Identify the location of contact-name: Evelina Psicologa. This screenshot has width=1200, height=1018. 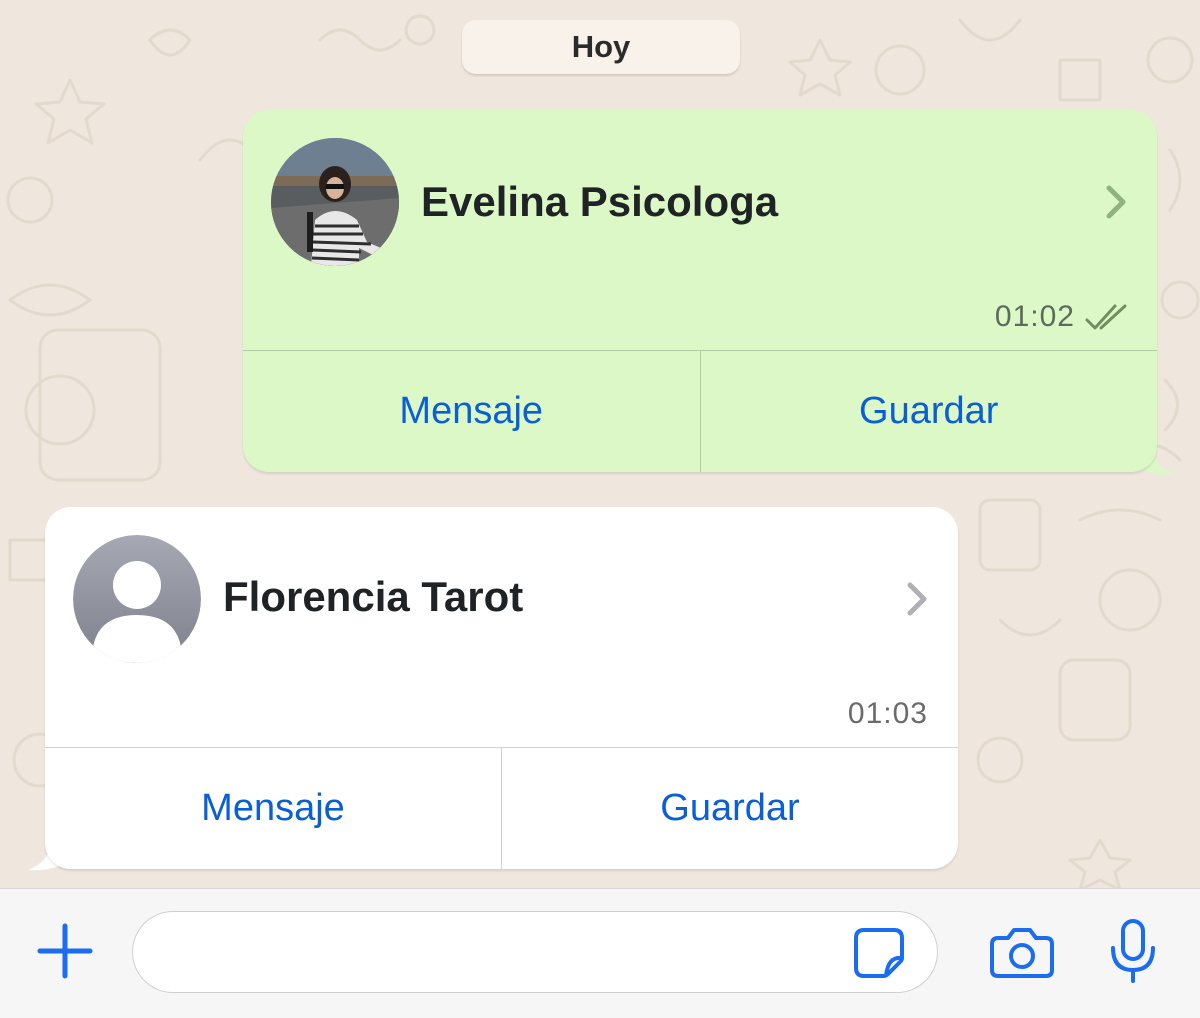
(600, 201).